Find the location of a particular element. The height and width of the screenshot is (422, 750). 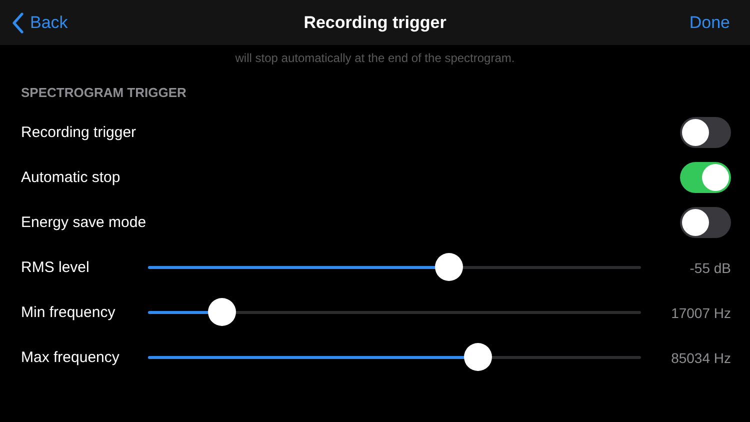

back-button: Back is located at coordinates (40, 23).